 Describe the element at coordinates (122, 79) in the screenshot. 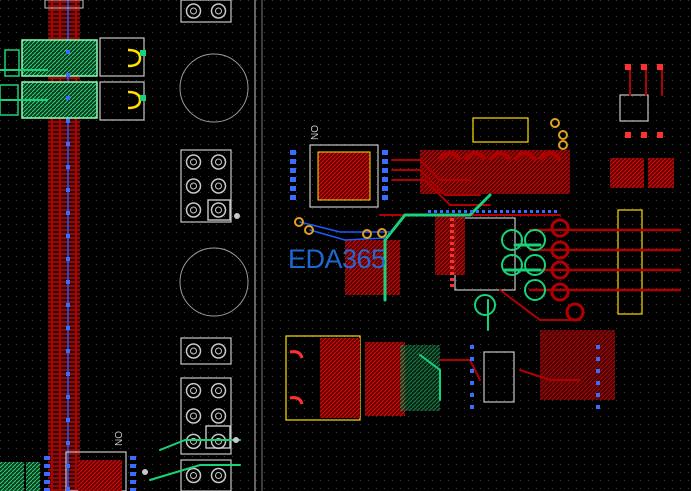

I see `connector-outline-left` at that location.